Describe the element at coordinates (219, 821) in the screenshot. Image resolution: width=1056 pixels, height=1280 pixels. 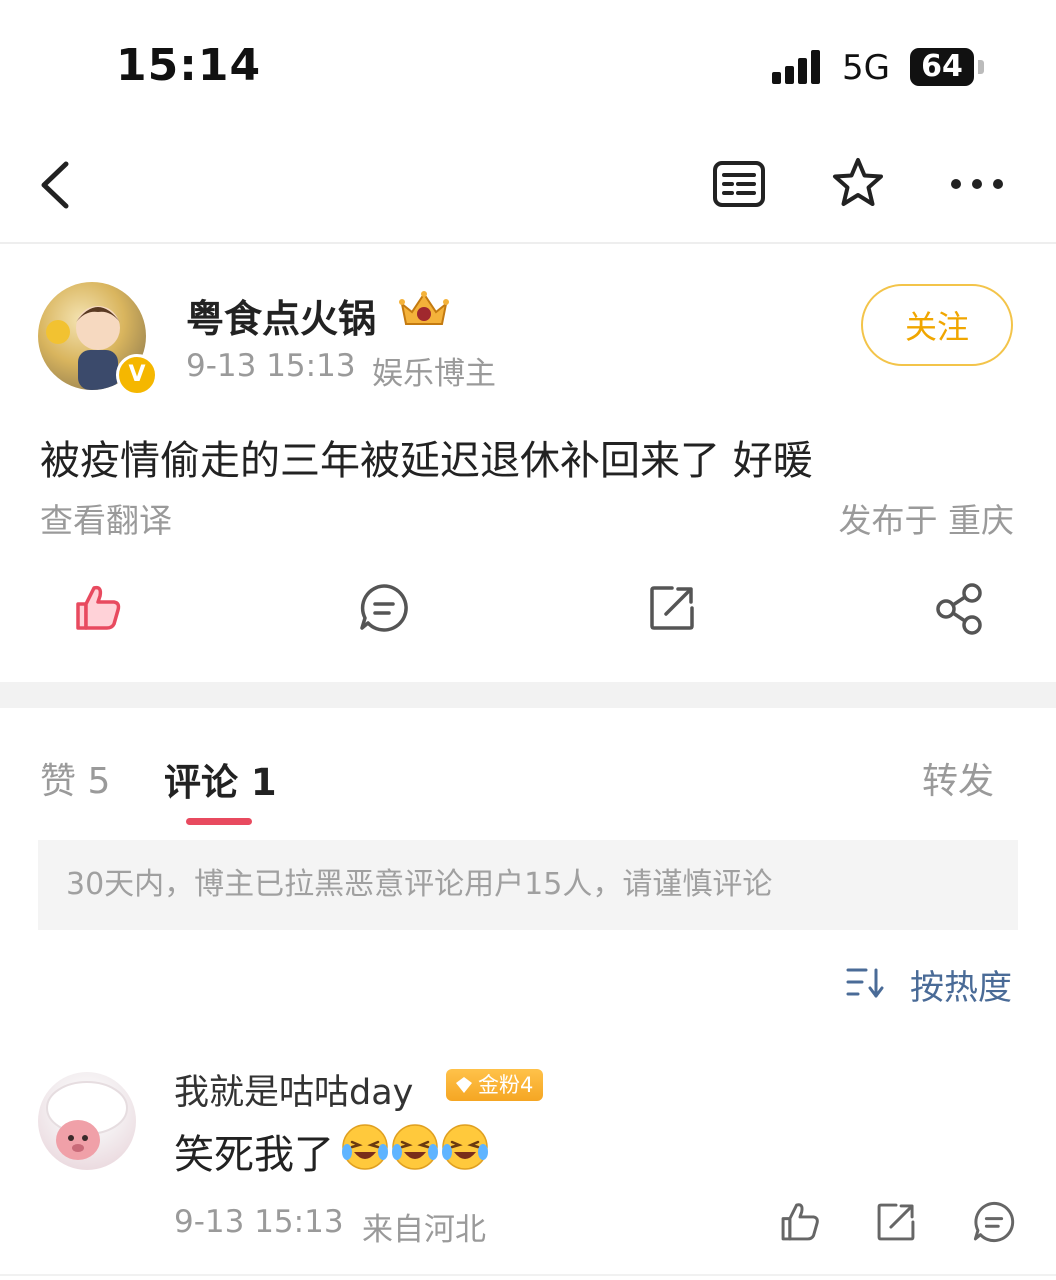
I see `active-tab-indicator` at that location.